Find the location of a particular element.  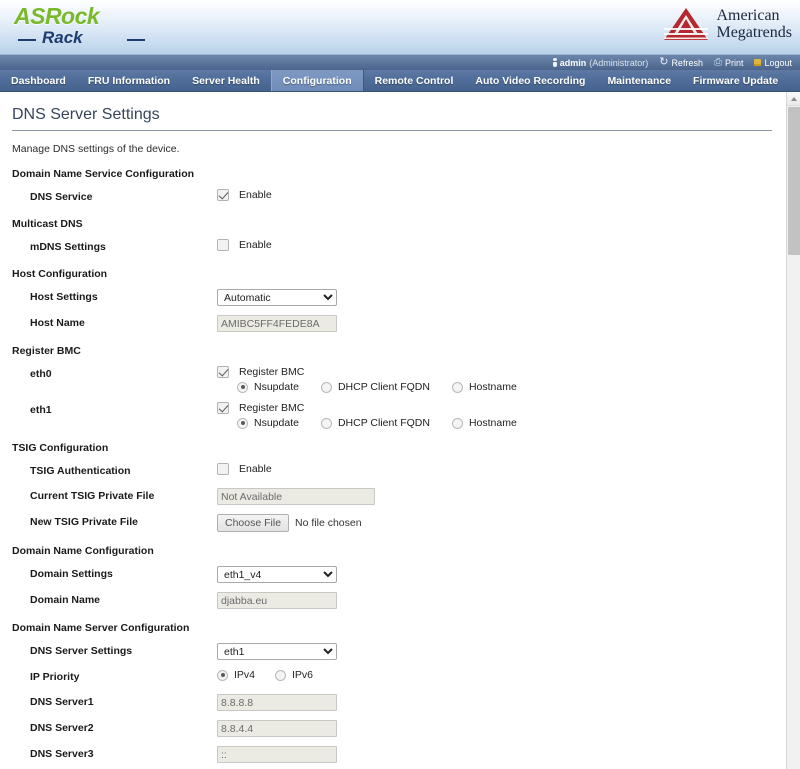

eth1-dhcp-client-fqdn-radio is located at coordinates (326, 423).